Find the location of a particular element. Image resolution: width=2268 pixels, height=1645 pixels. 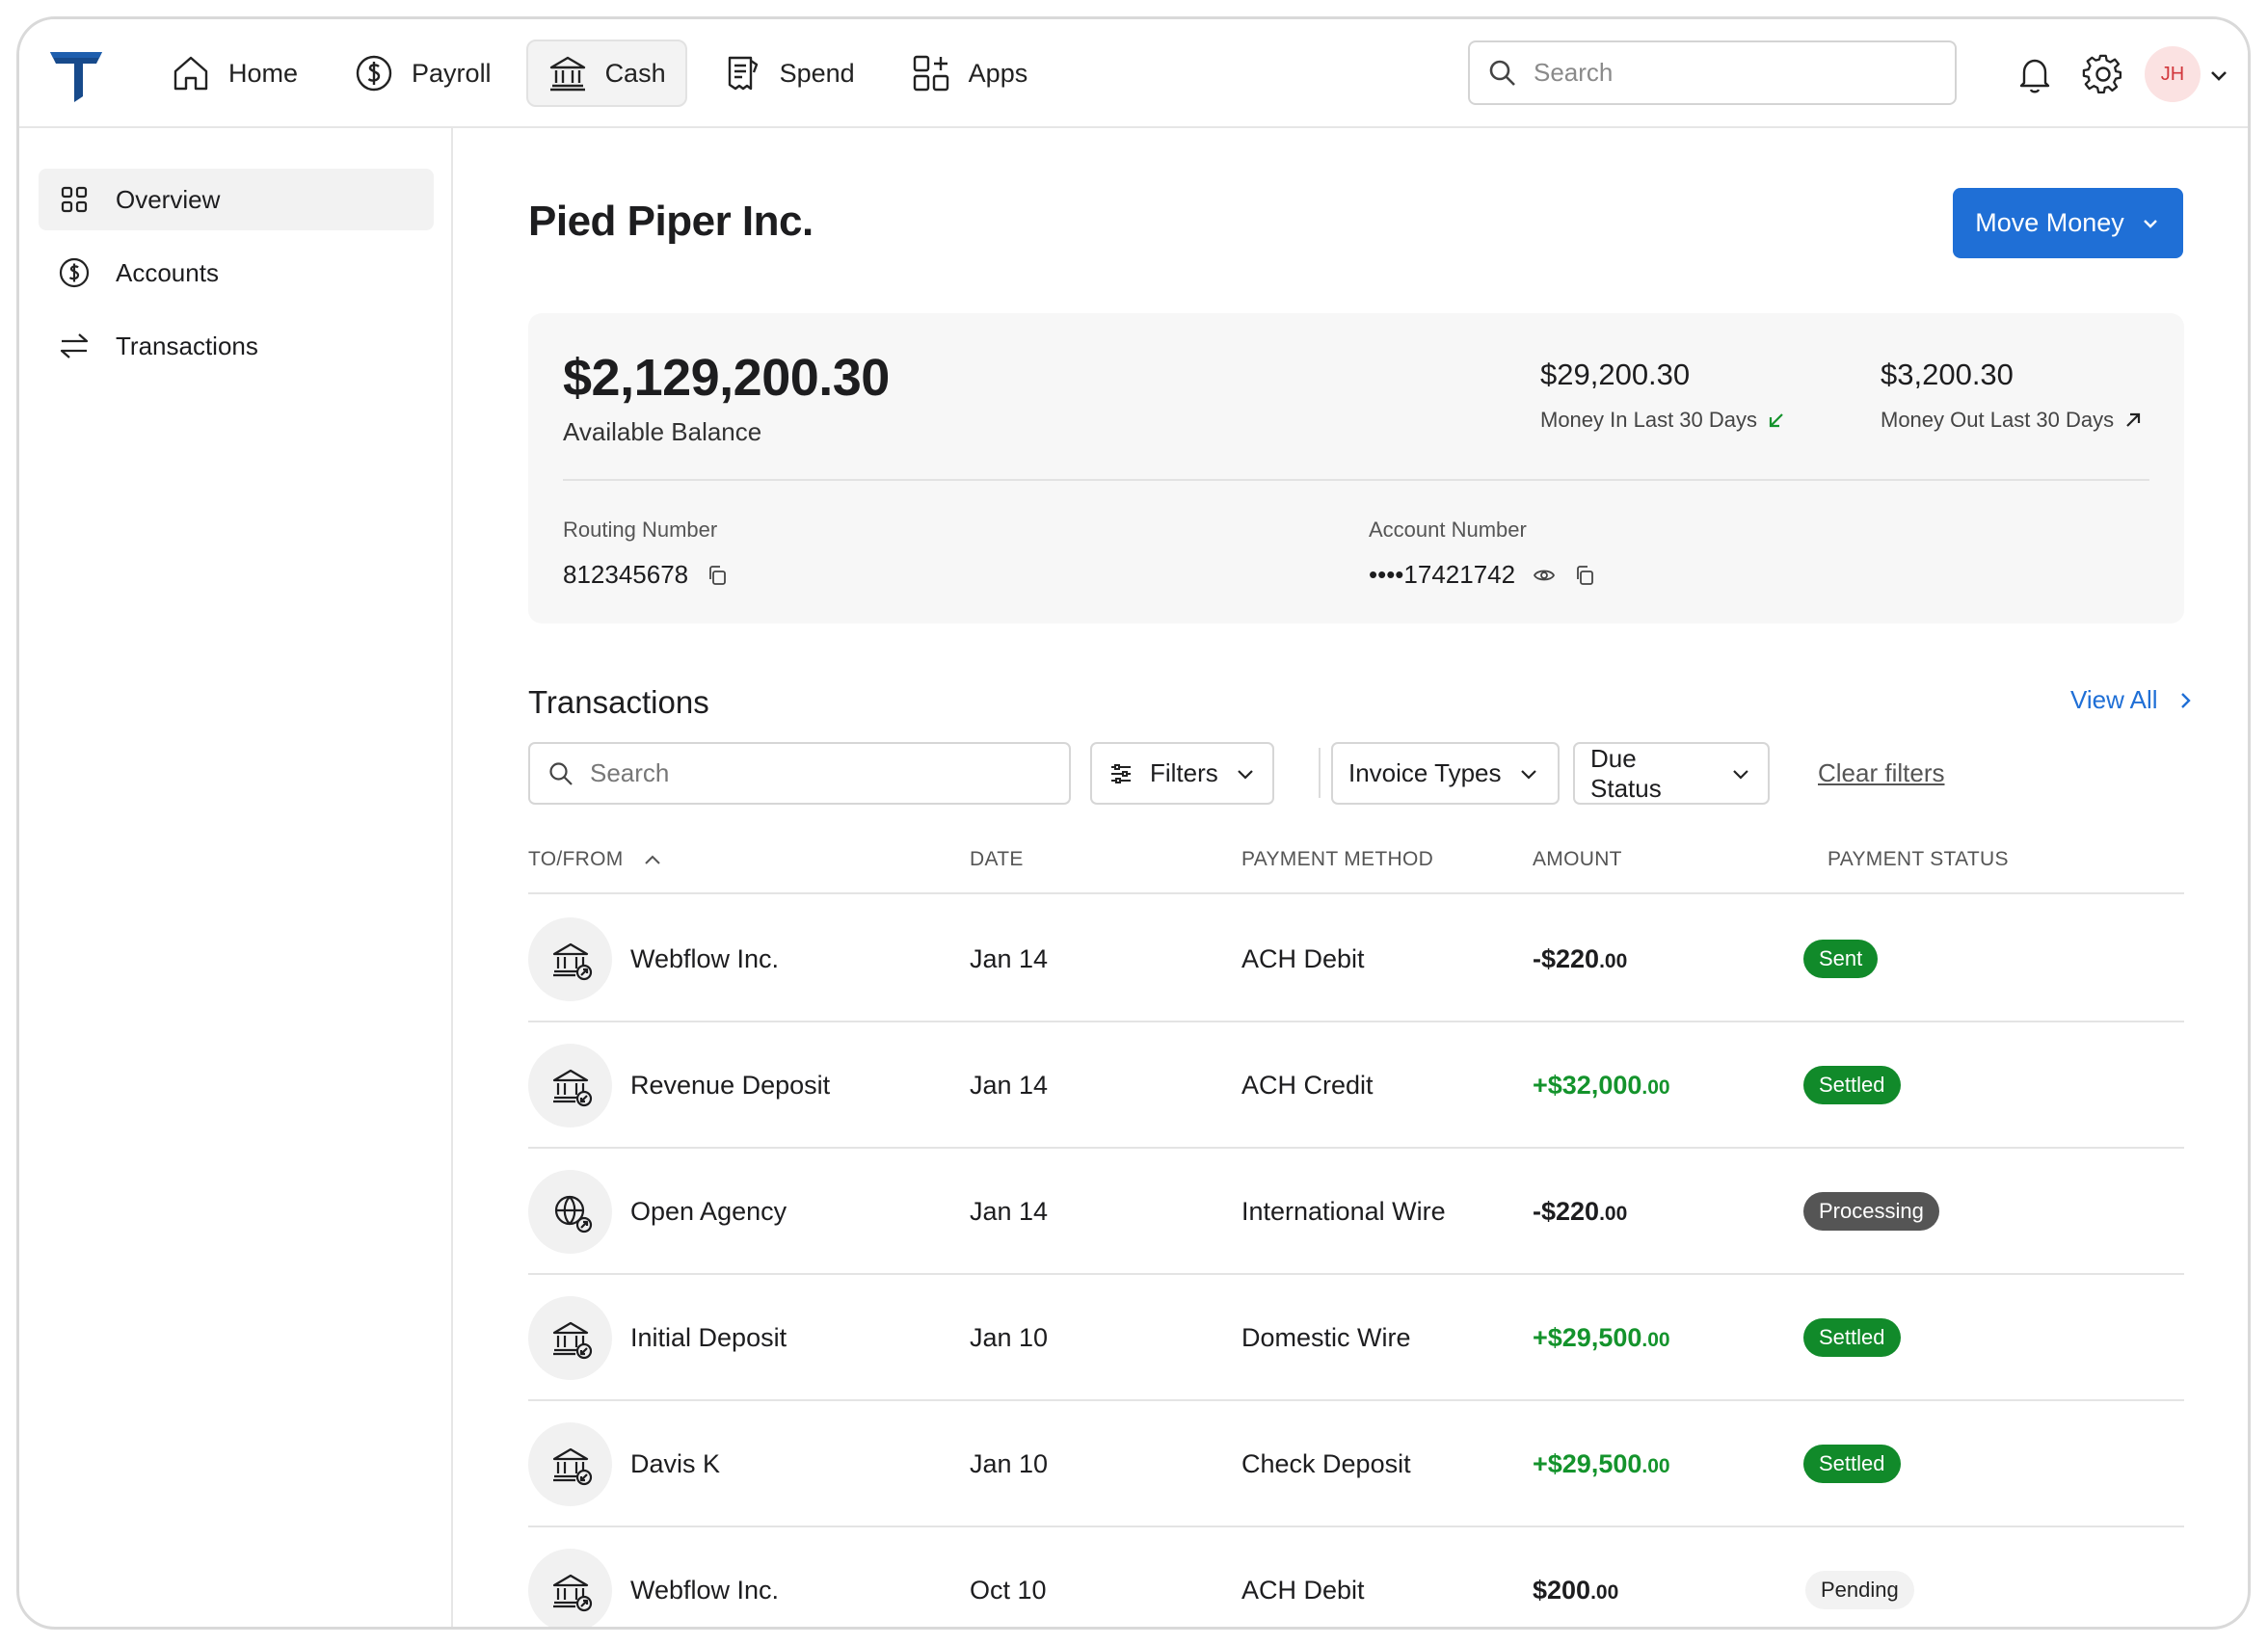

amount-main: -$220 is located at coordinates (1566, 958).